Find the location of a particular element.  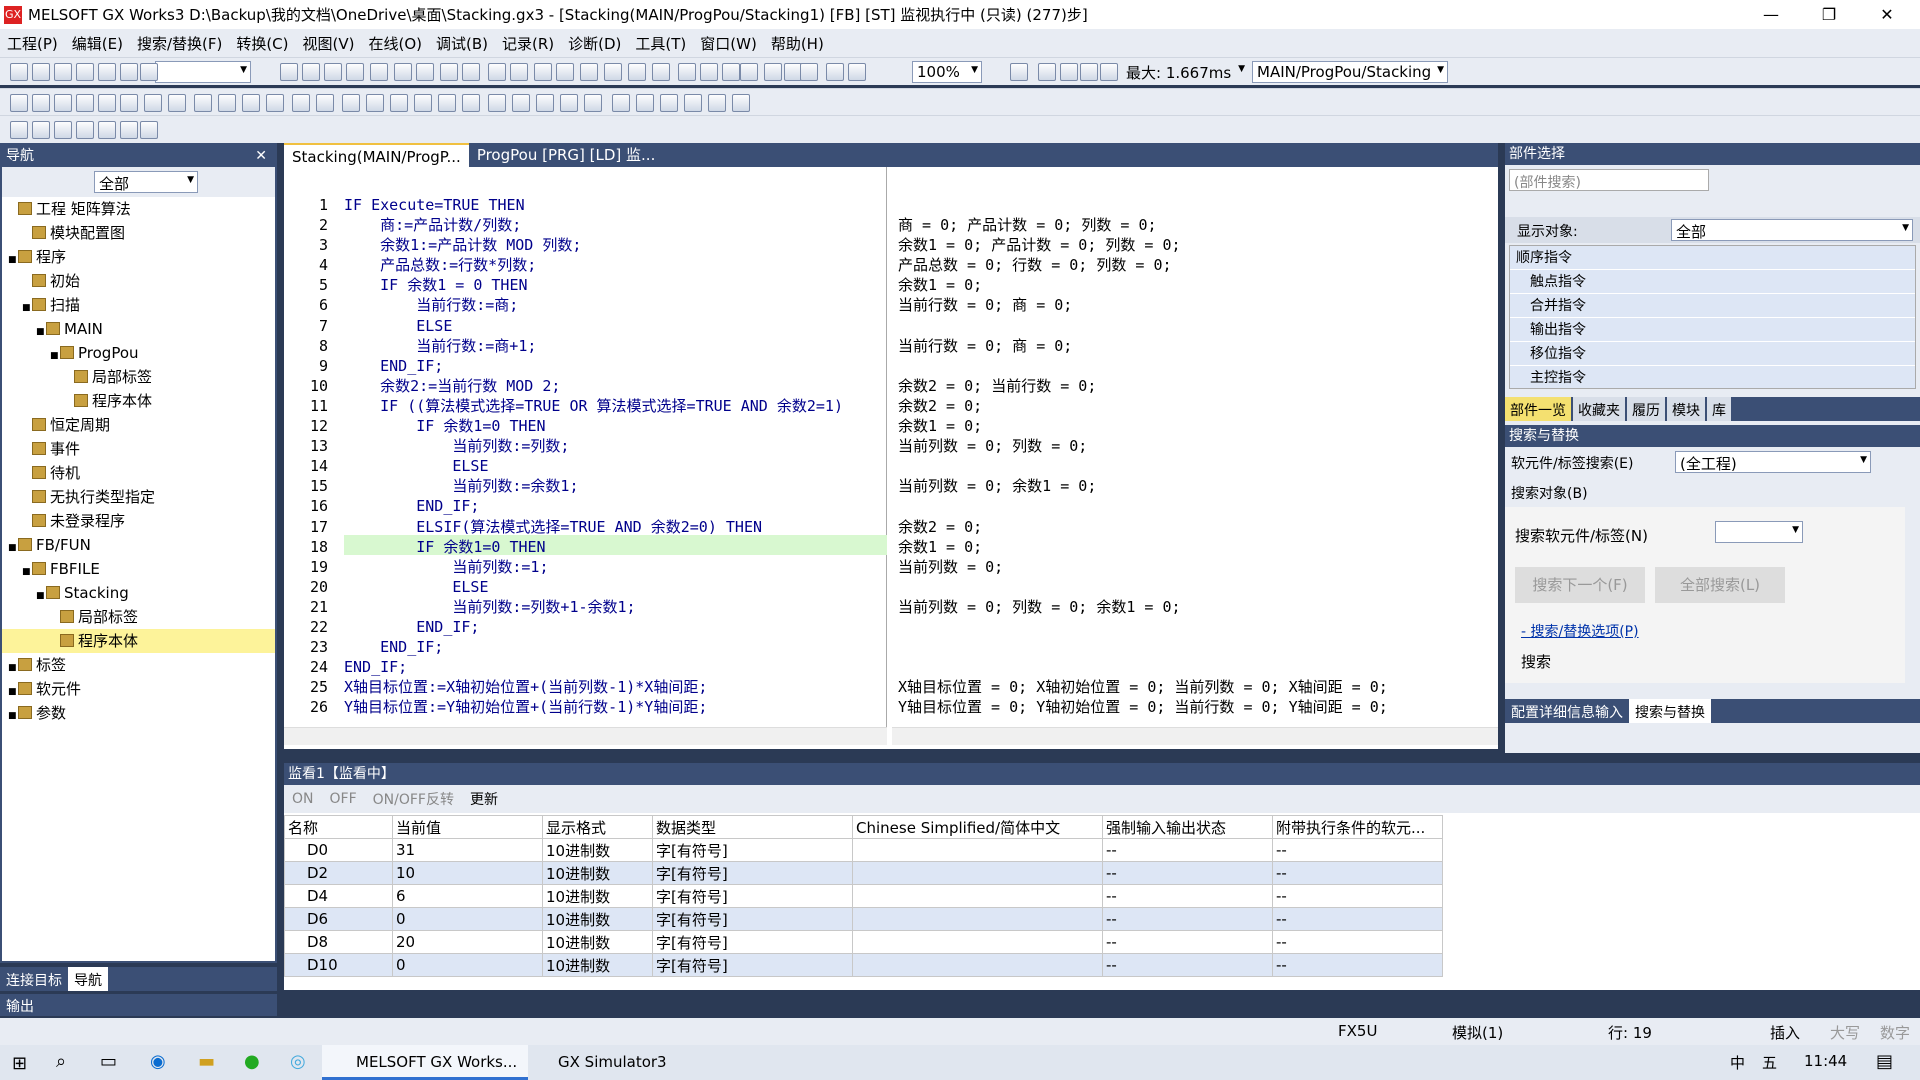

parts-item: 主控指令 is located at coordinates (1712, 377).